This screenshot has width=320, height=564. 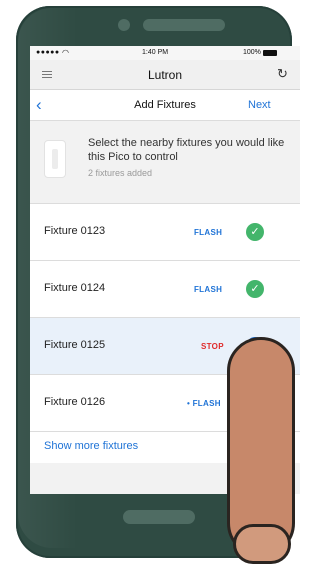 What do you see at coordinates (282, 74) in the screenshot?
I see `refresh-icon: ↻` at bounding box center [282, 74].